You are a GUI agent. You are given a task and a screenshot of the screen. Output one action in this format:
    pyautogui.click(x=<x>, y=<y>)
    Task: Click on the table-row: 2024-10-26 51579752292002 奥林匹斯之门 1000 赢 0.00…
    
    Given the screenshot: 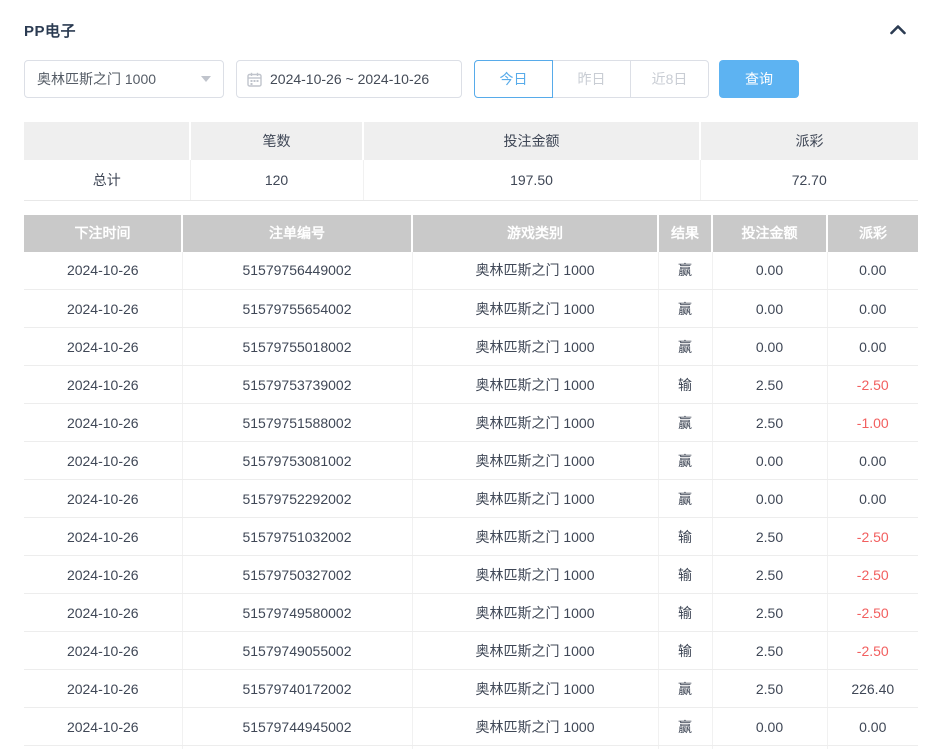 What is the action you would take?
    pyautogui.click(x=471, y=498)
    